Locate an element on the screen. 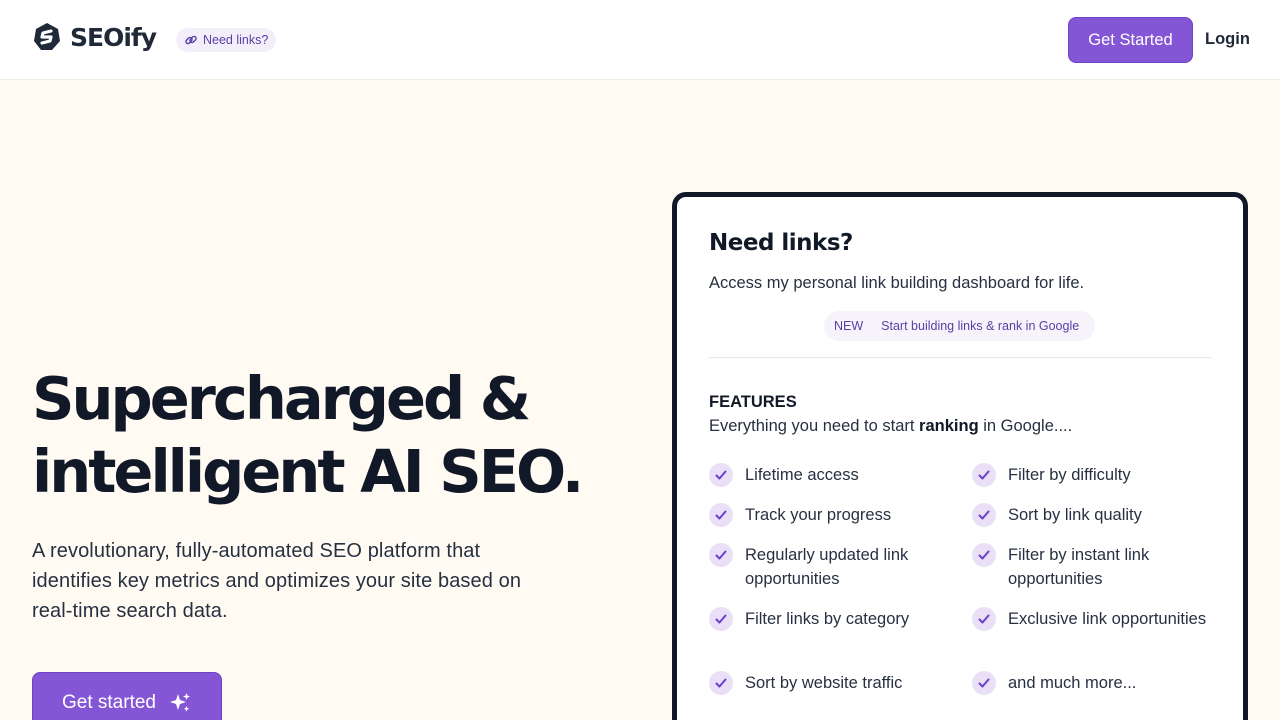  feature-label: Filter links by category is located at coordinates (827, 619).